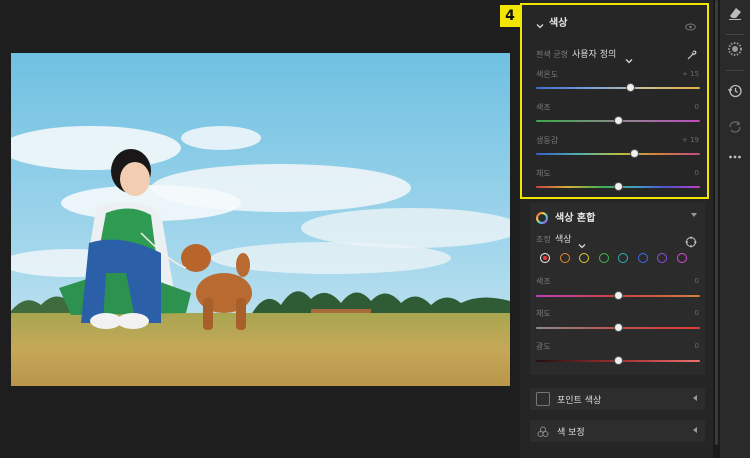 The height and width of the screenshot is (458, 750). I want to click on point-color-title: 포인트 색상, so click(579, 401).